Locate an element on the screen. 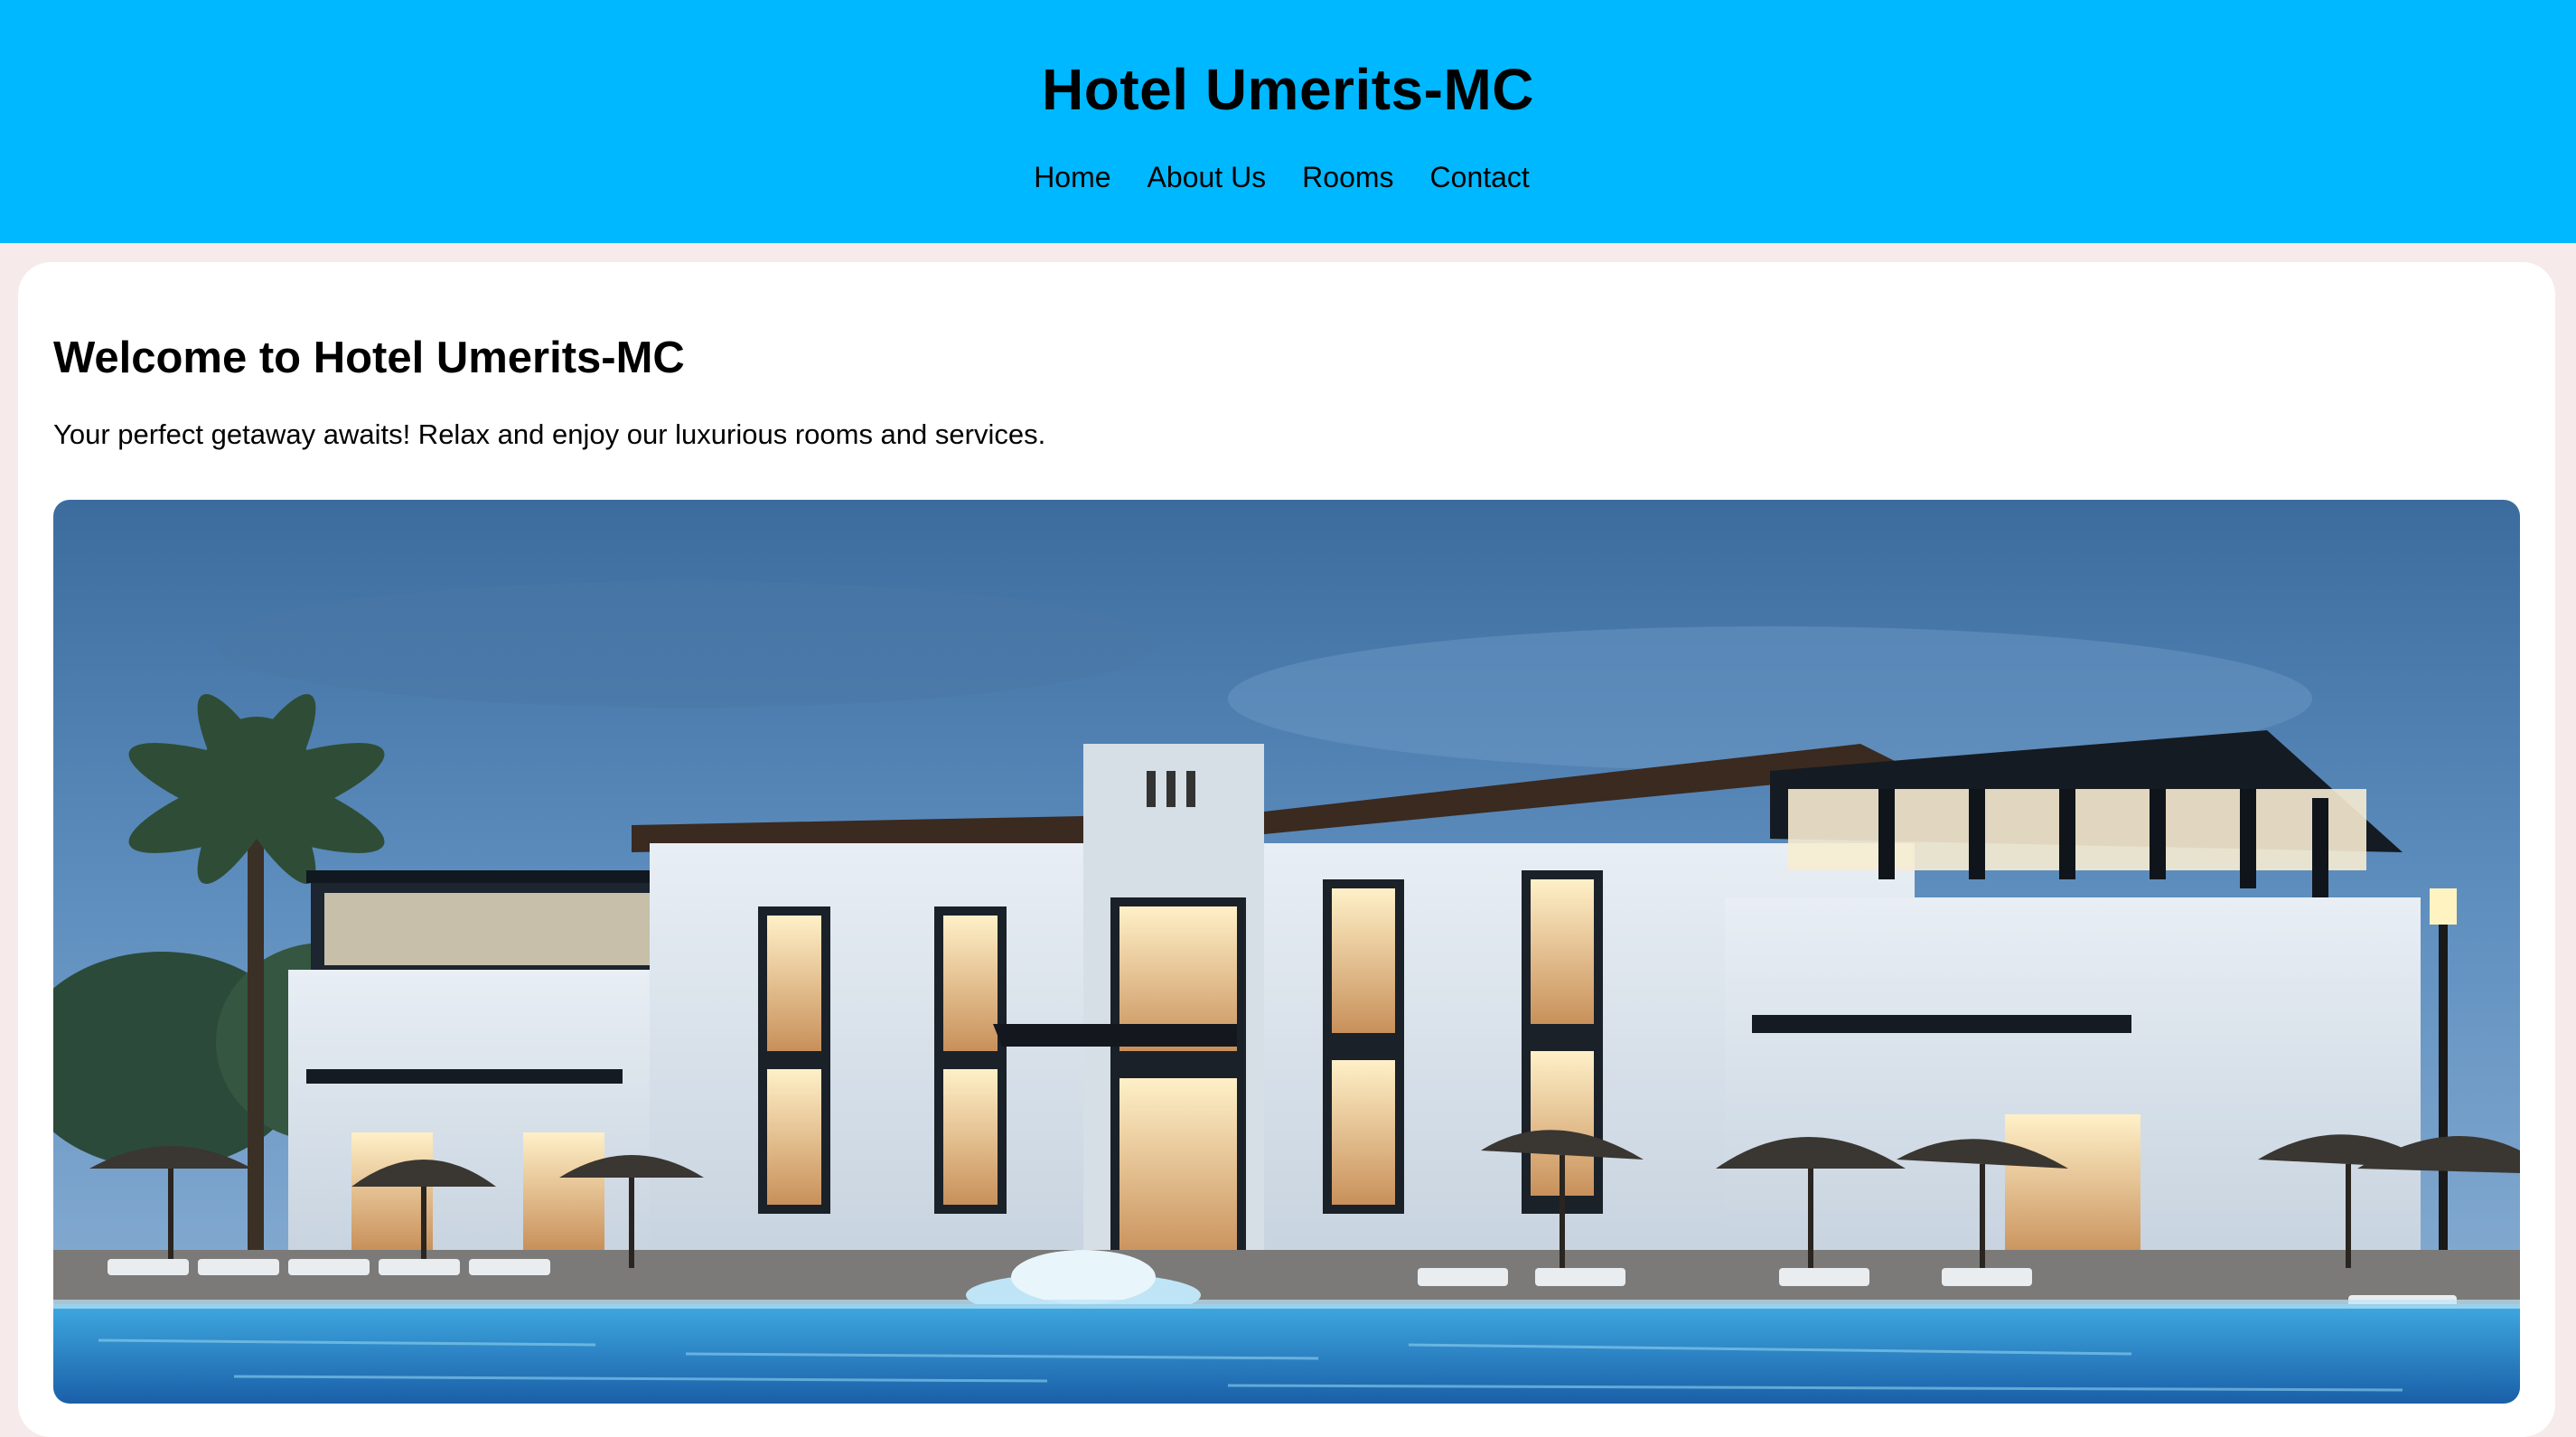 The image size is (2576, 1437). main-nav: Home About Us Rooms Contact is located at coordinates (1288, 177).